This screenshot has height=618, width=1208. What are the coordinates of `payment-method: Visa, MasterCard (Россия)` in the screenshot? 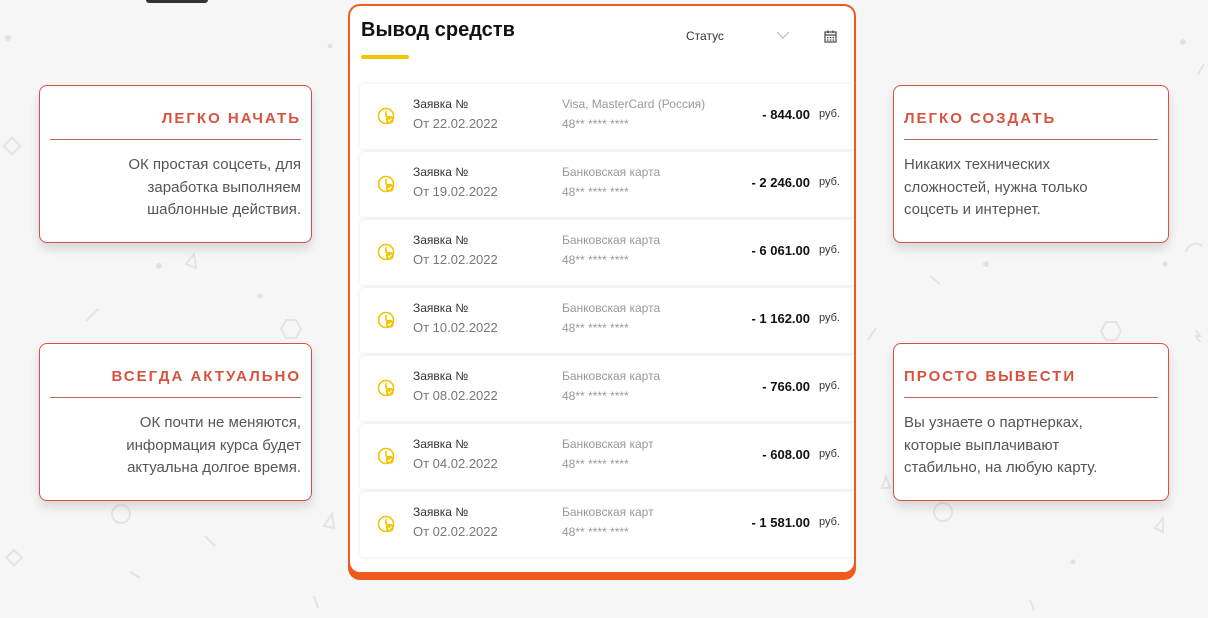 It's located at (634, 104).